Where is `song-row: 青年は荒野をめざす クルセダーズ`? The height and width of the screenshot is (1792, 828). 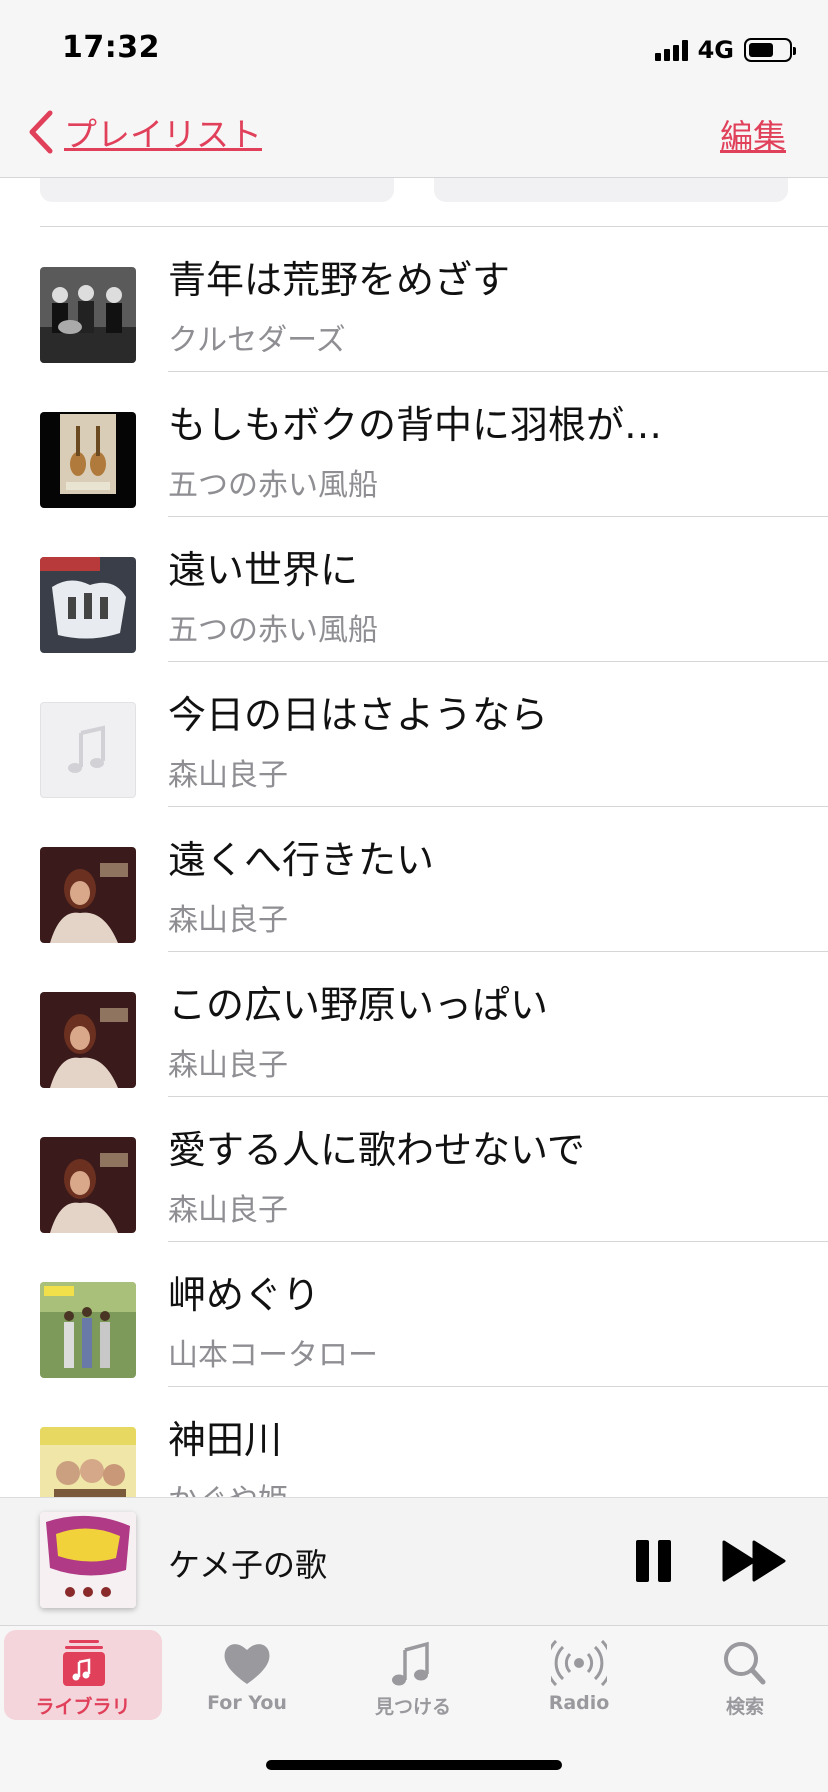
song-row: 青年は荒野をめざす クルセダーズ is located at coordinates (414, 299).